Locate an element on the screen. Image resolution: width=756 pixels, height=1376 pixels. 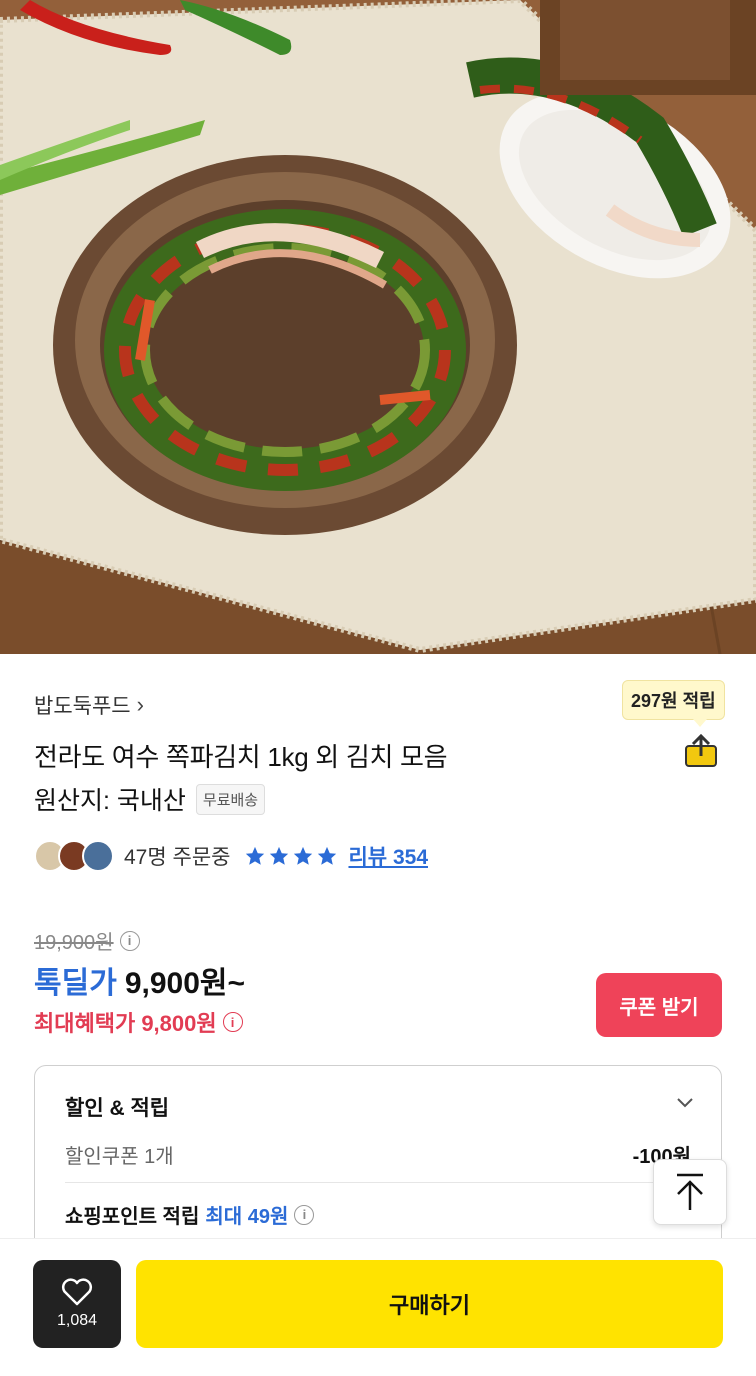
heart-icon is located at coordinates (77, 1292).